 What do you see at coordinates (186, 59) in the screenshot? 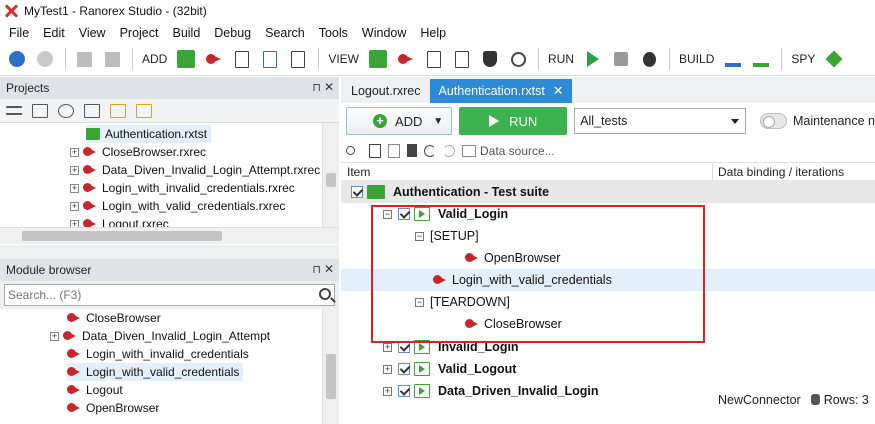
I see `add-suite-button` at bounding box center [186, 59].